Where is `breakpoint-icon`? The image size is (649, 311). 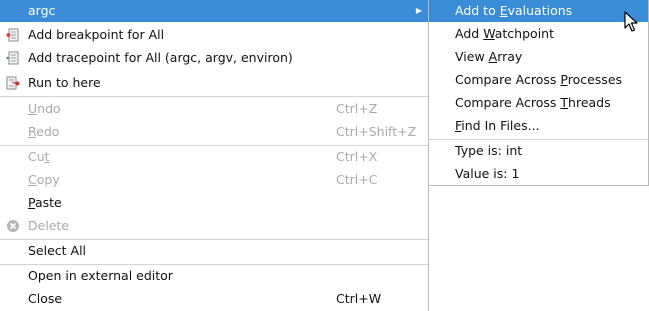 breakpoint-icon is located at coordinates (12, 35).